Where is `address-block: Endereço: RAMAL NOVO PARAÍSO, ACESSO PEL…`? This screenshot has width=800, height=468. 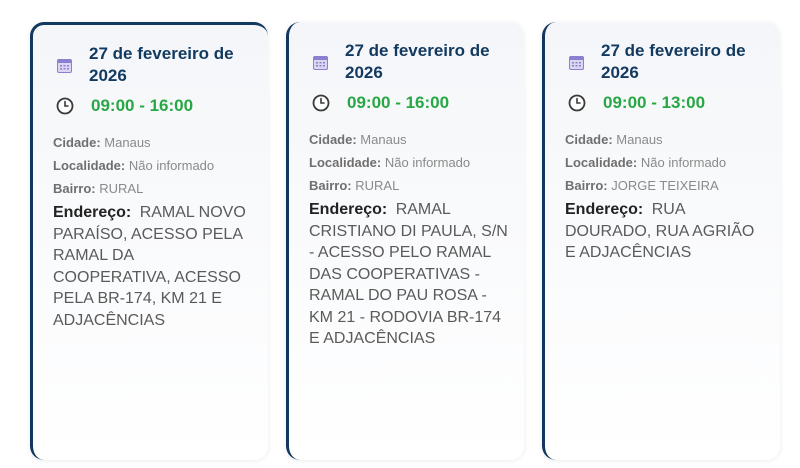
address-block: Endereço: RAMAL NOVO PARAÍSO, ACESSO PEL… is located at coordinates (153, 266).